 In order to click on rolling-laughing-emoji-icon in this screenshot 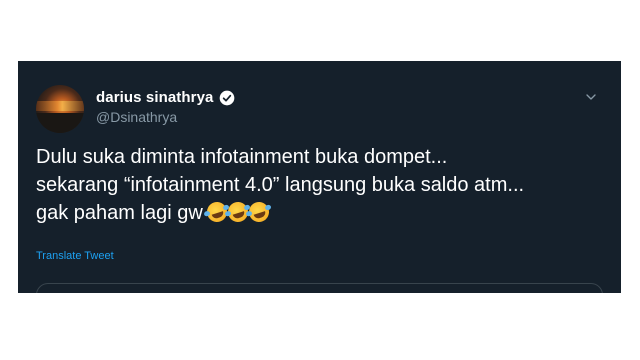, I will do `click(259, 212)`.